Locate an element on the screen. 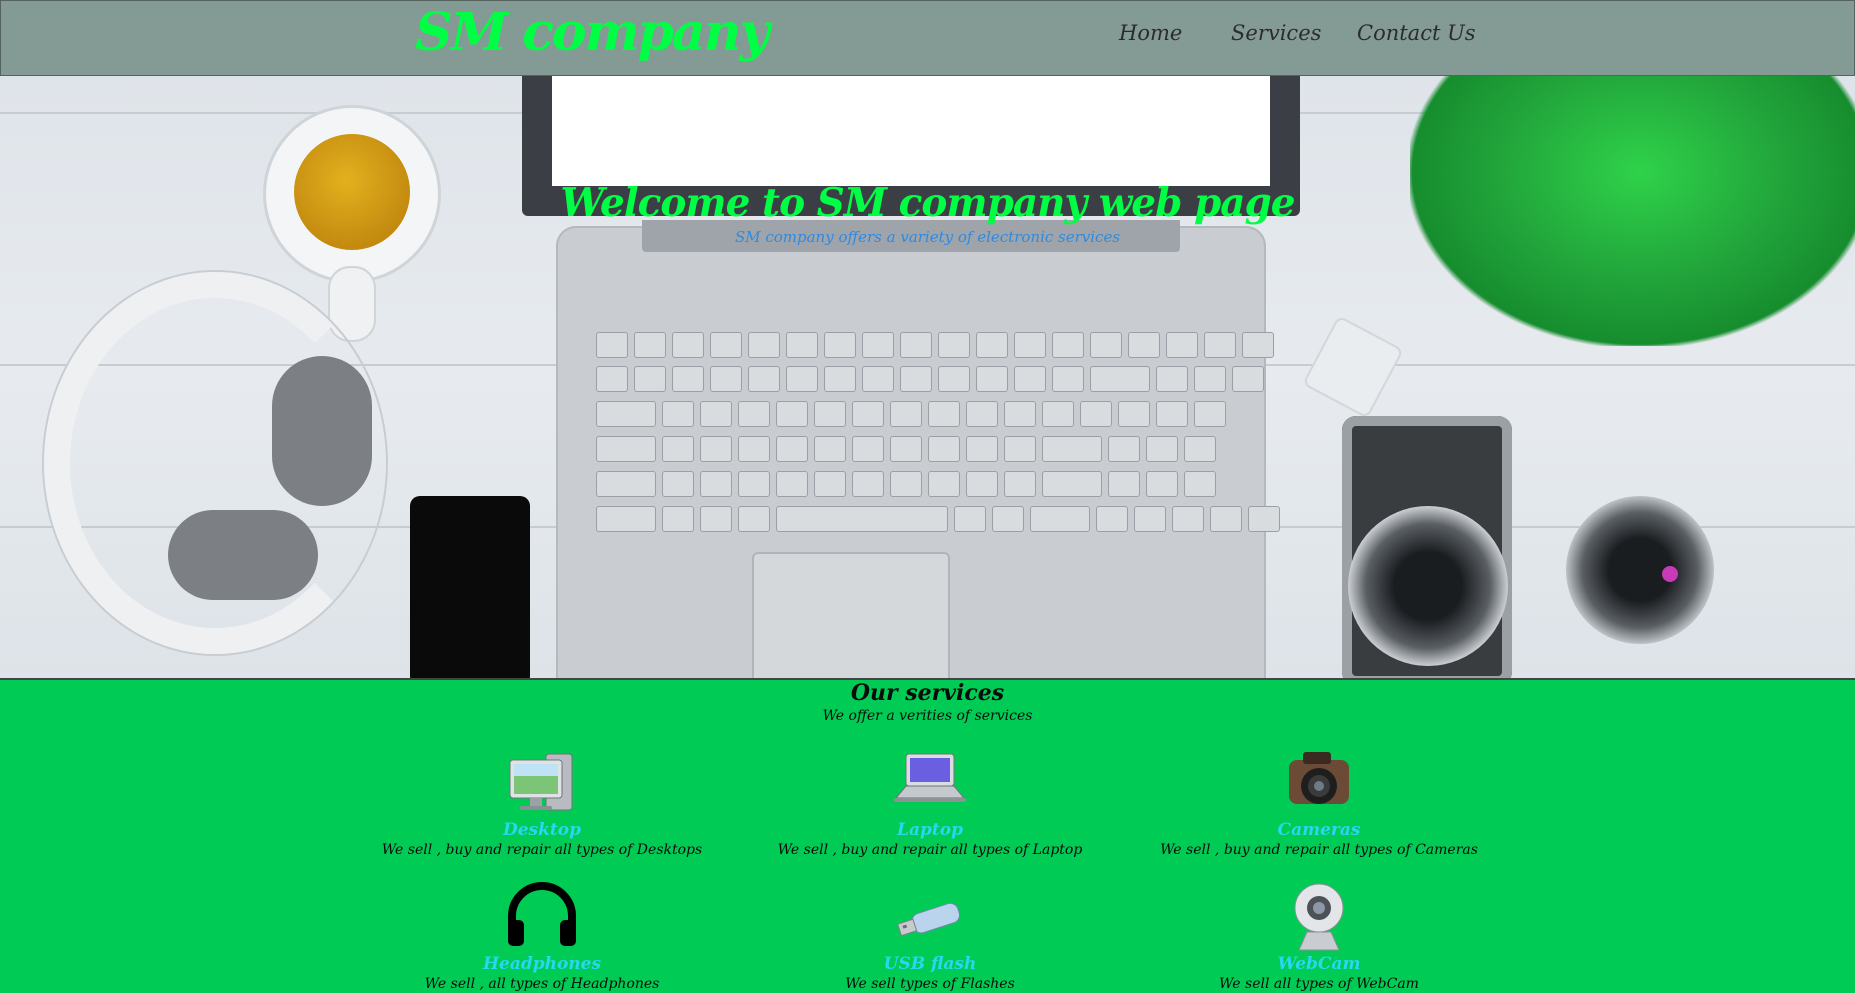 This screenshot has height=993, width=1855. camera-icon is located at coordinates (1319, 782).